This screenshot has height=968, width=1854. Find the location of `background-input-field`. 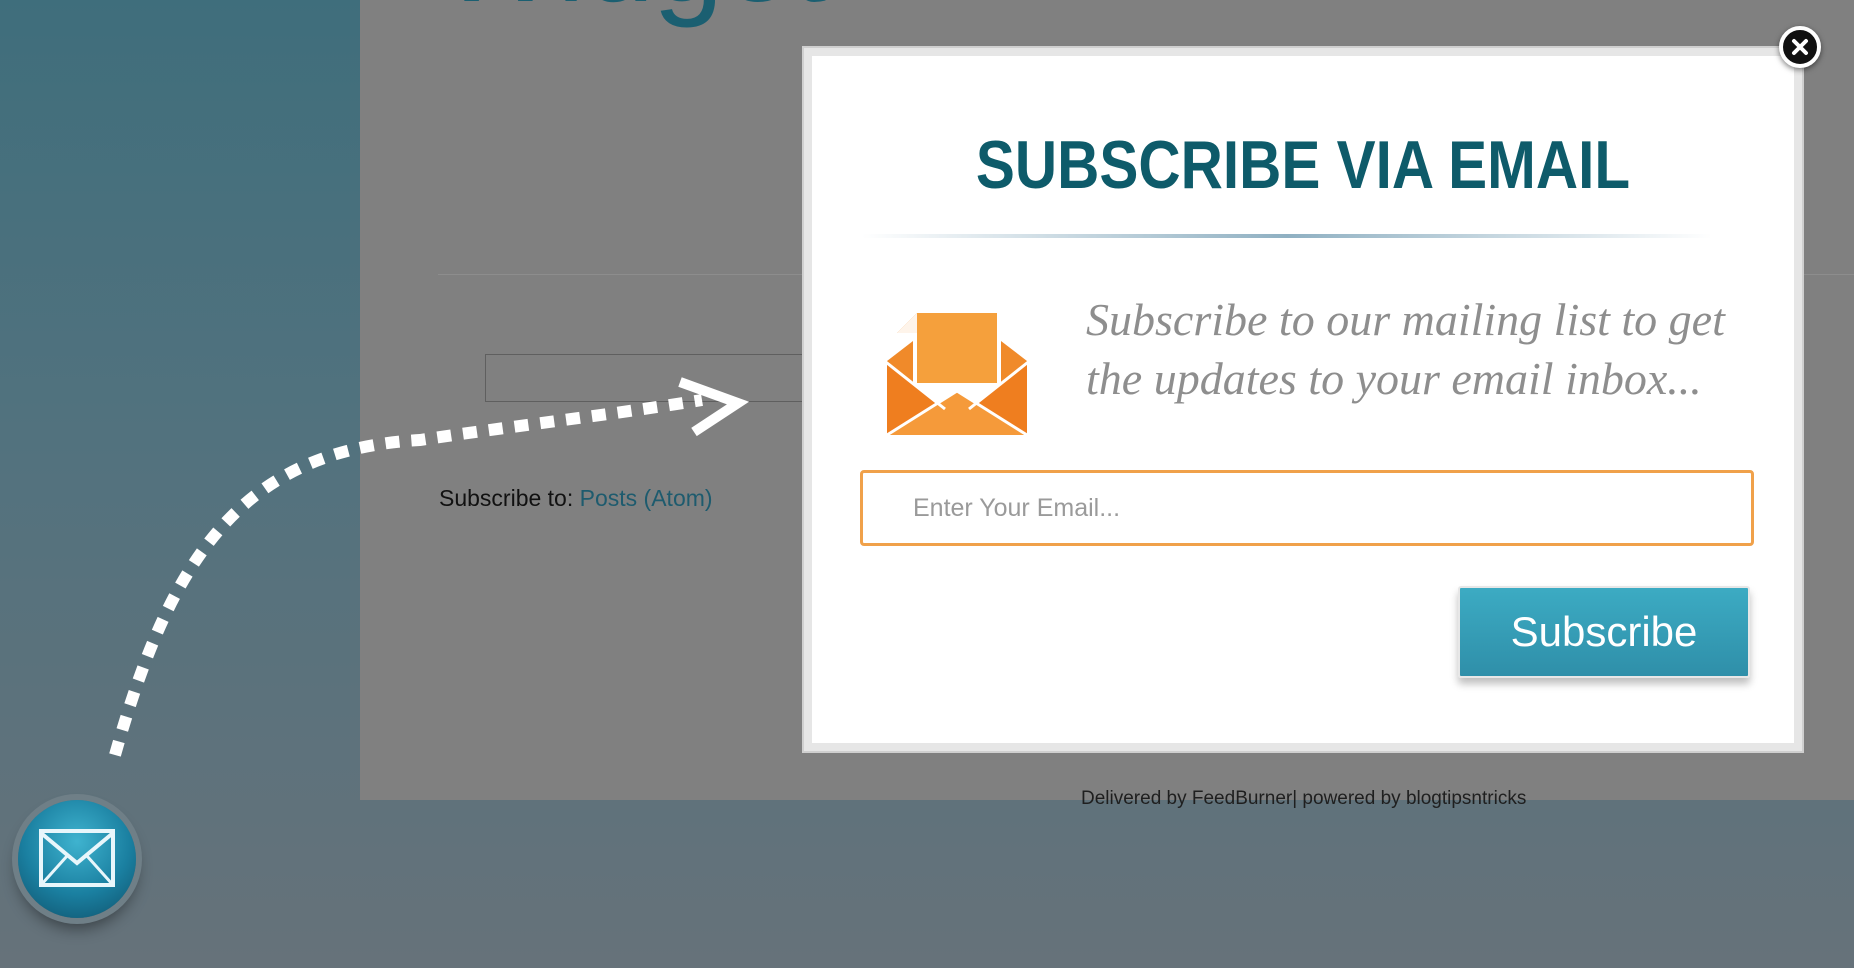

background-input-field is located at coordinates (665, 378).